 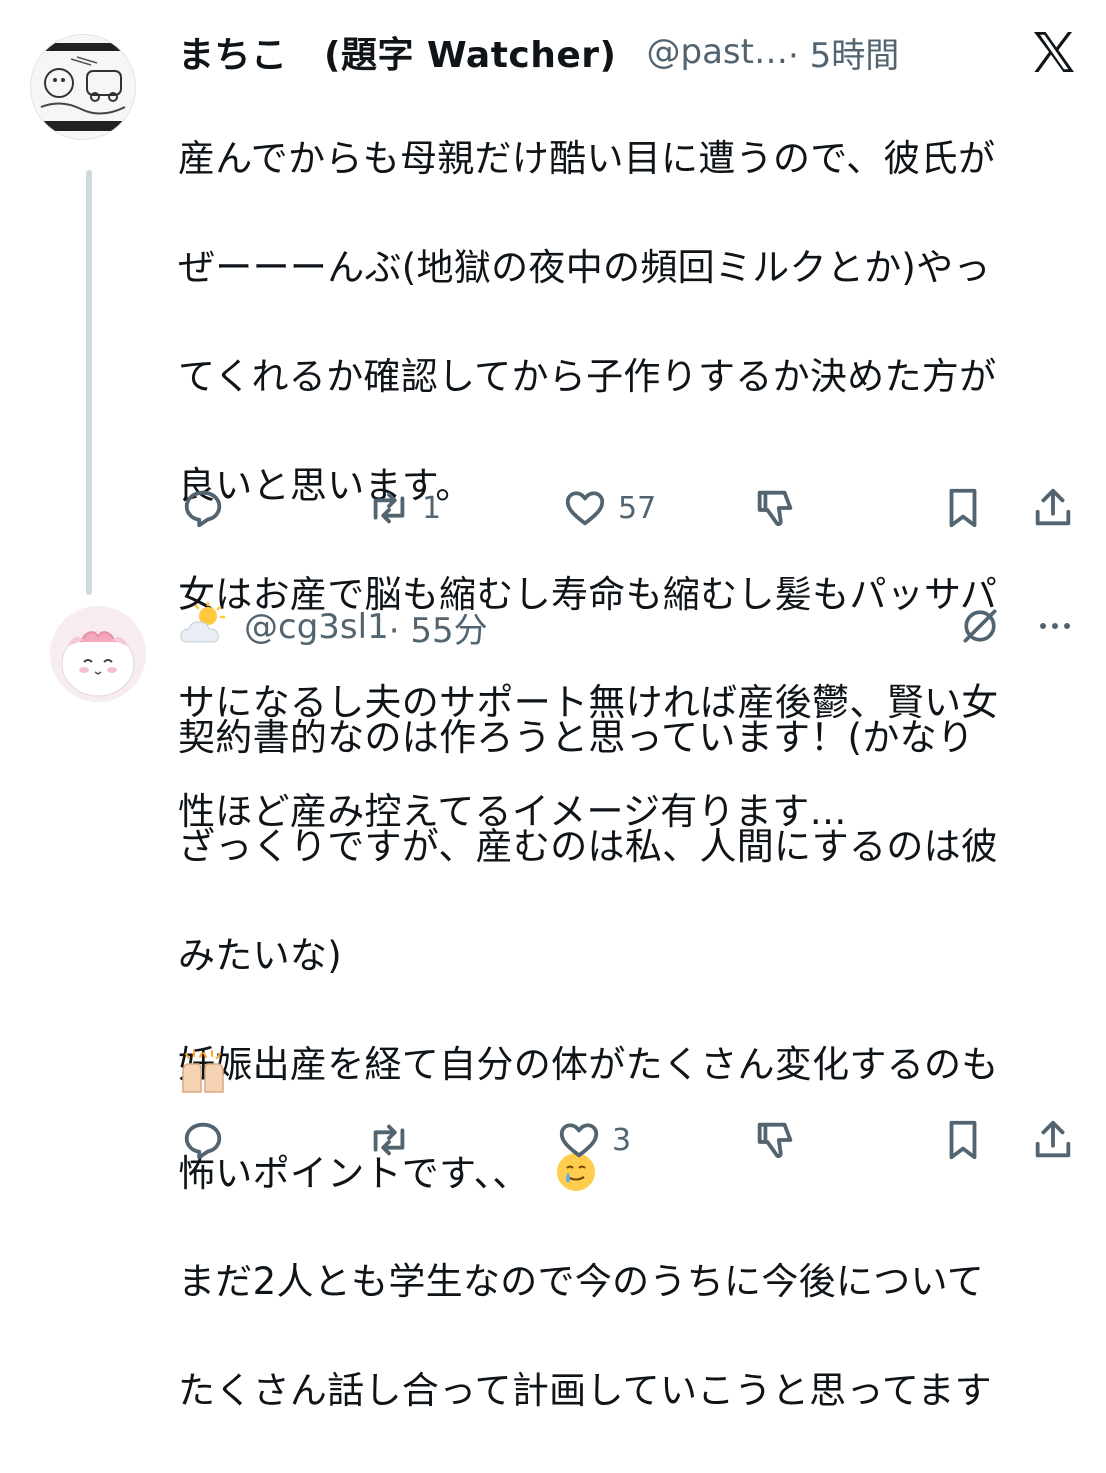 What do you see at coordinates (1055, 626) in the screenshot?
I see `more-icon` at bounding box center [1055, 626].